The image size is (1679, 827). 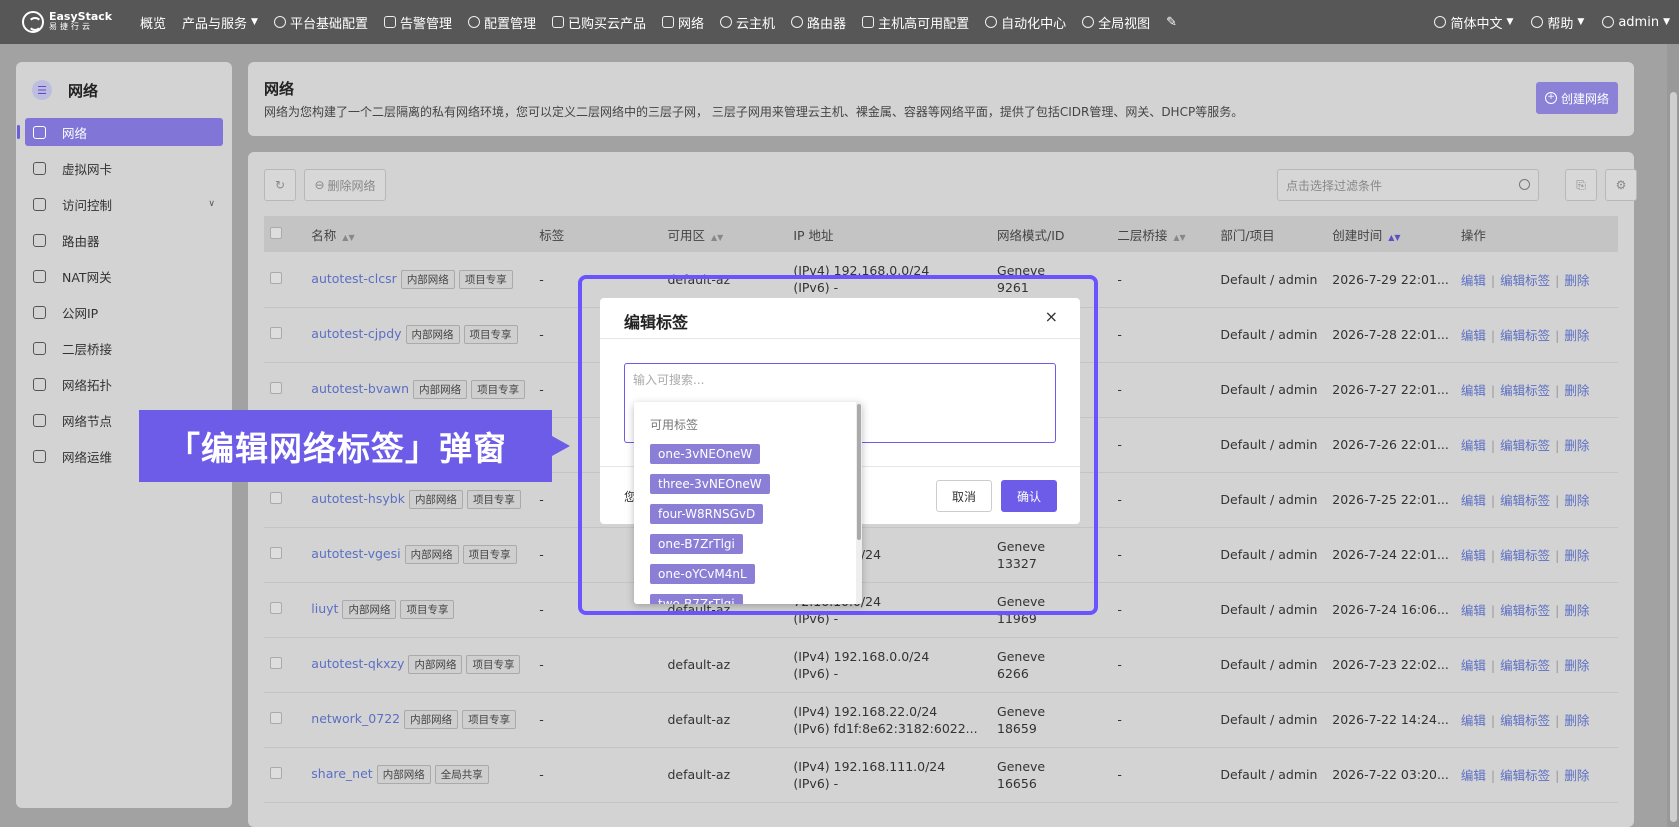 What do you see at coordinates (502, 22) in the screenshot?
I see `nav-config: 配置管理` at bounding box center [502, 22].